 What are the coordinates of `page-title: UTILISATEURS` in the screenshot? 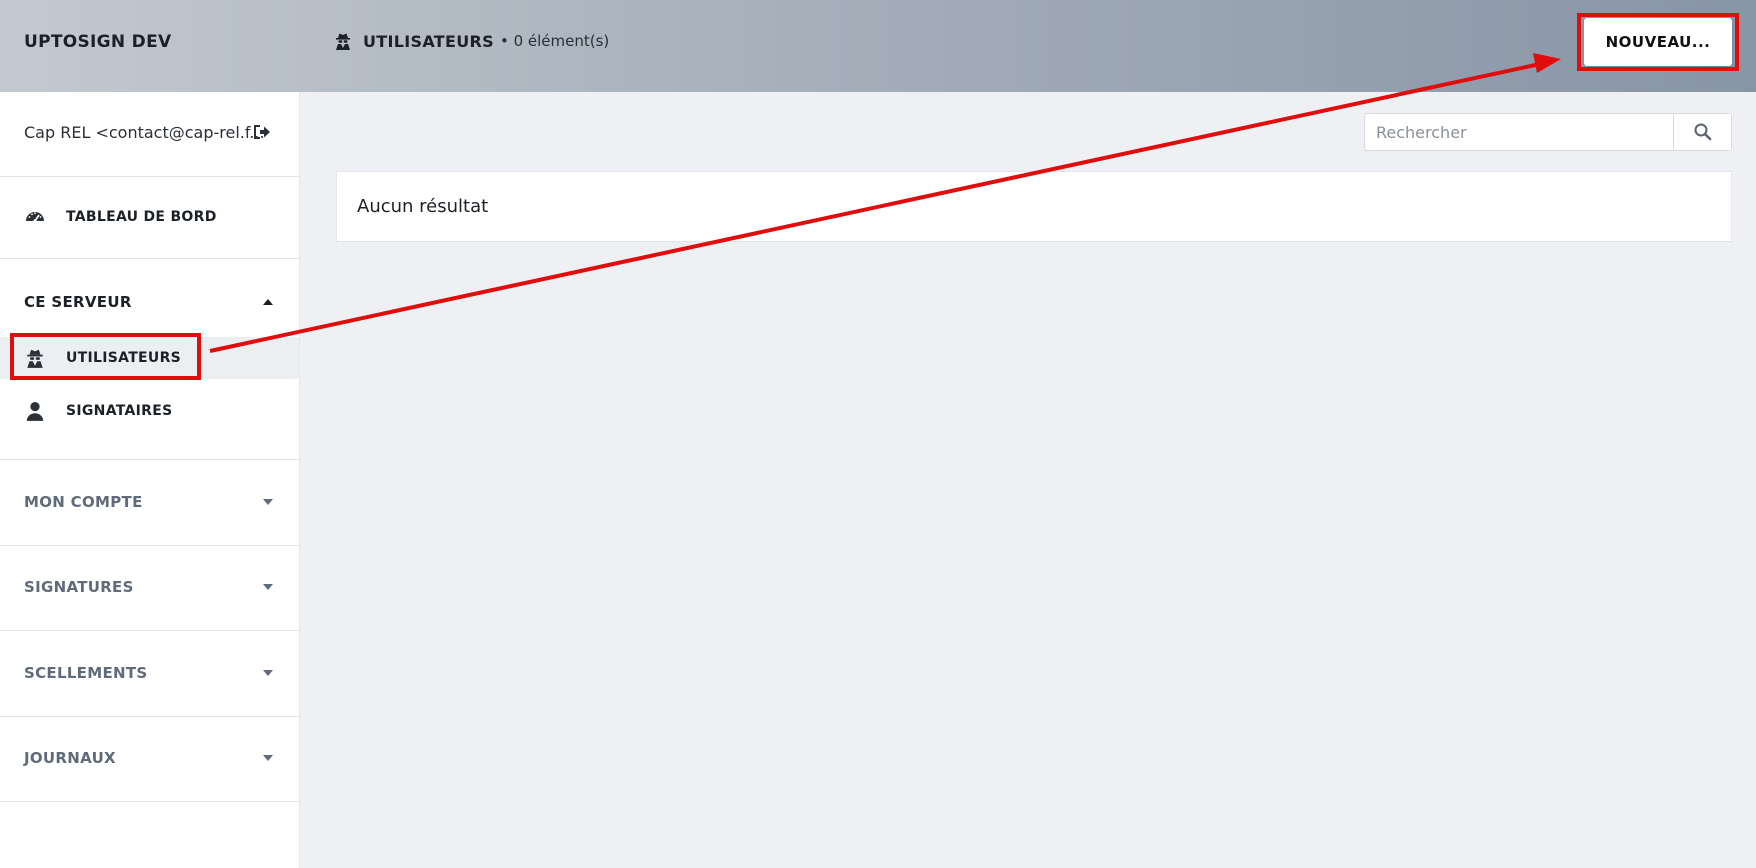 It's located at (428, 41).